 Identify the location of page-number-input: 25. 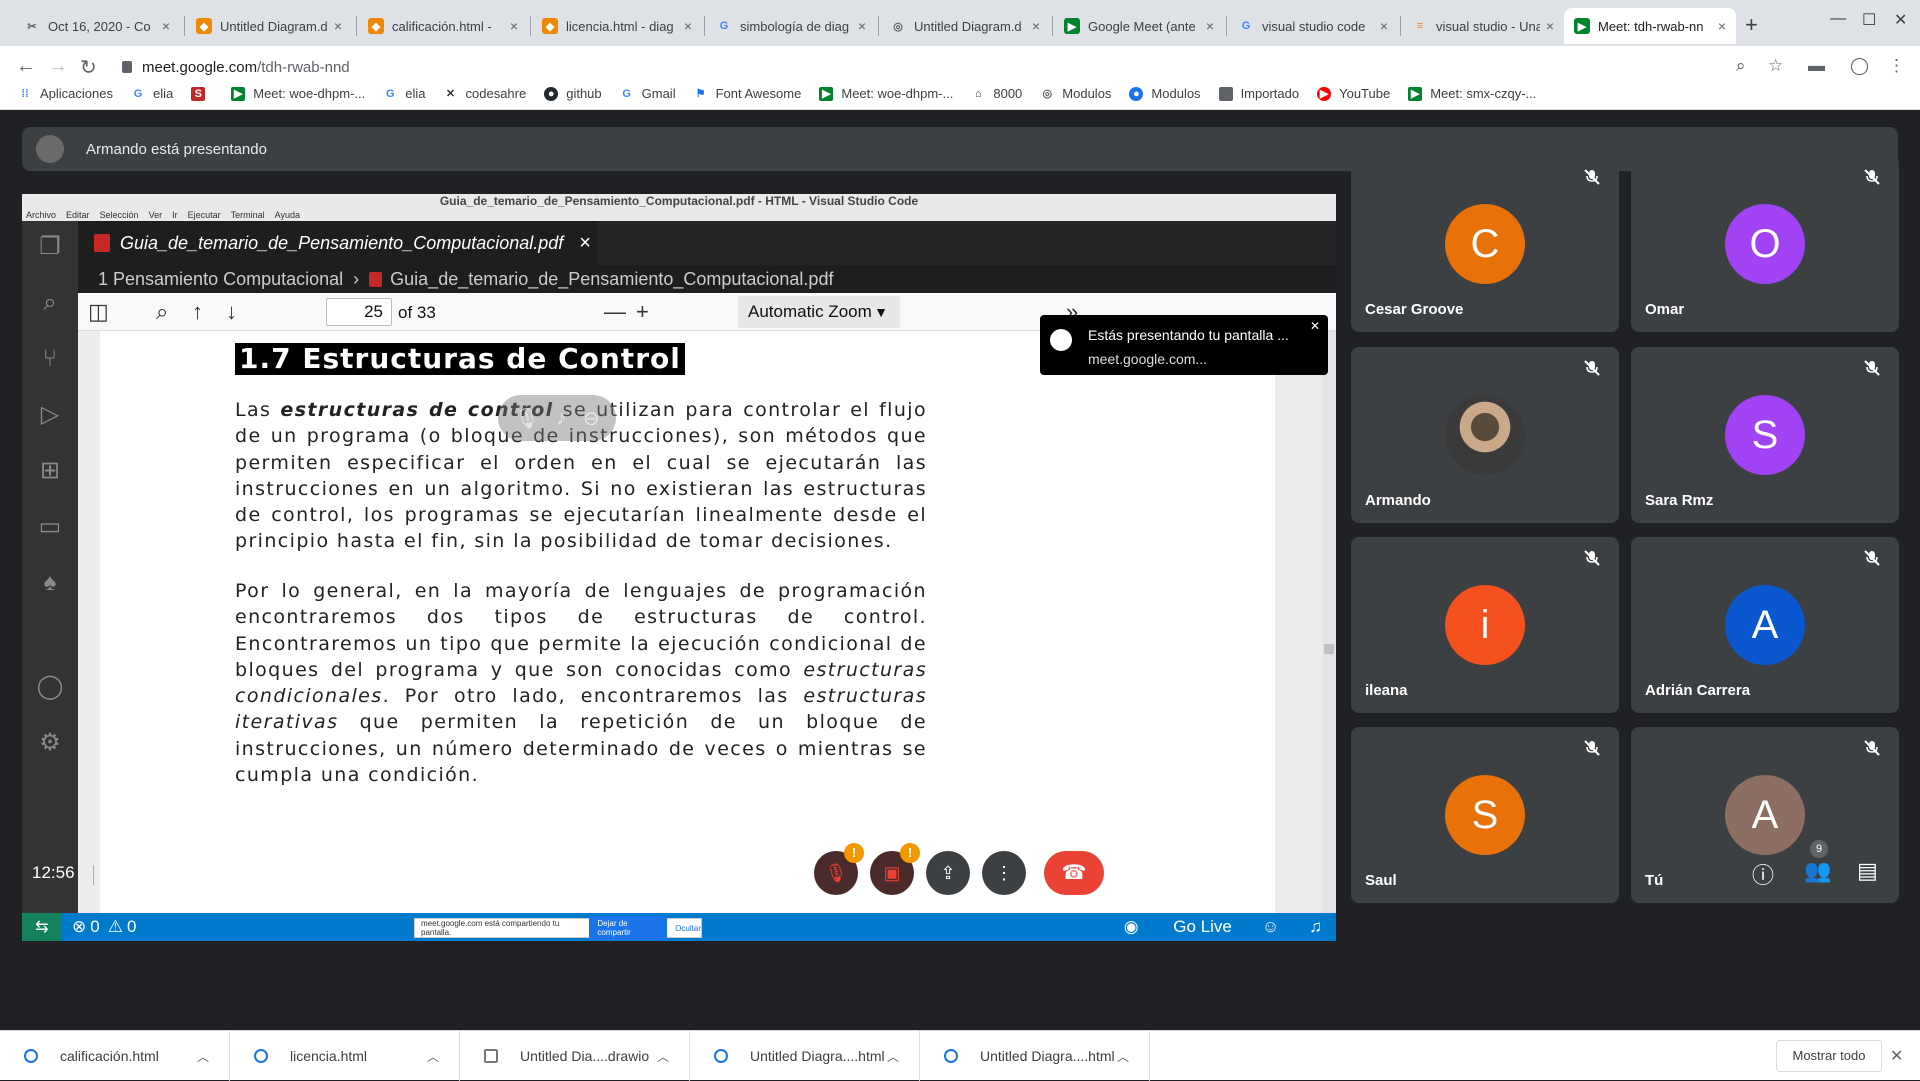
(359, 312).